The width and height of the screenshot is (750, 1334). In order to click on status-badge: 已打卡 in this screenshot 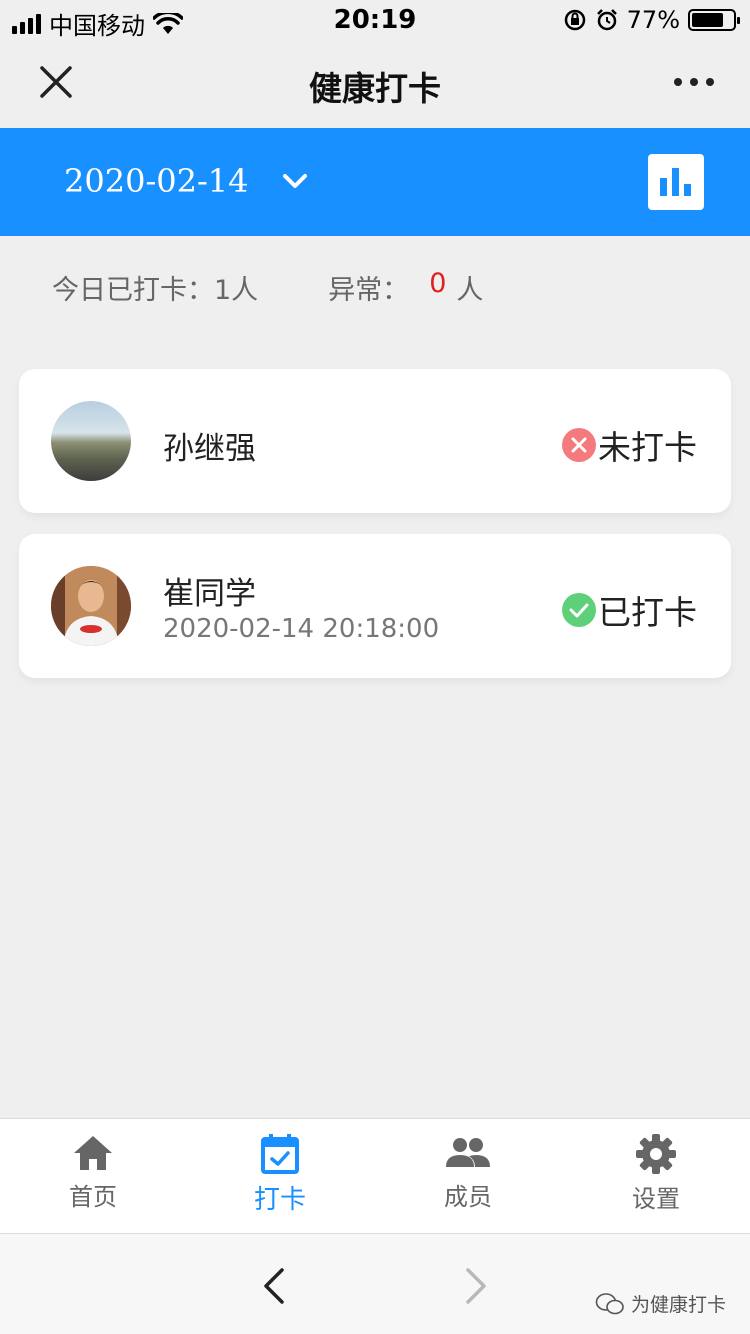, I will do `click(629, 610)`.